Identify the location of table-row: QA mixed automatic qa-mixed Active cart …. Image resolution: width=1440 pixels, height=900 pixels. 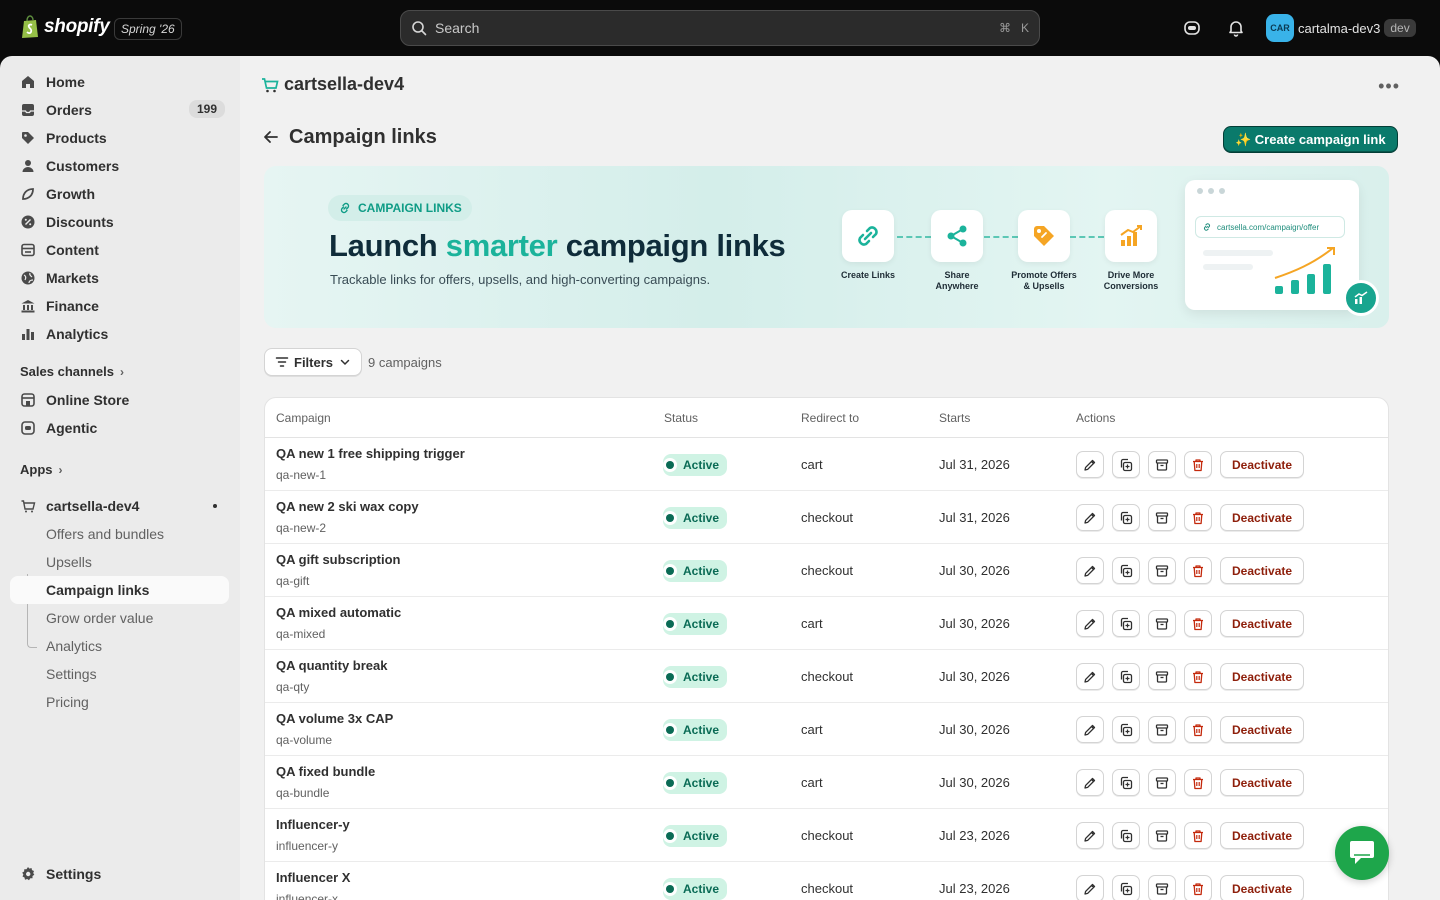
(826, 623).